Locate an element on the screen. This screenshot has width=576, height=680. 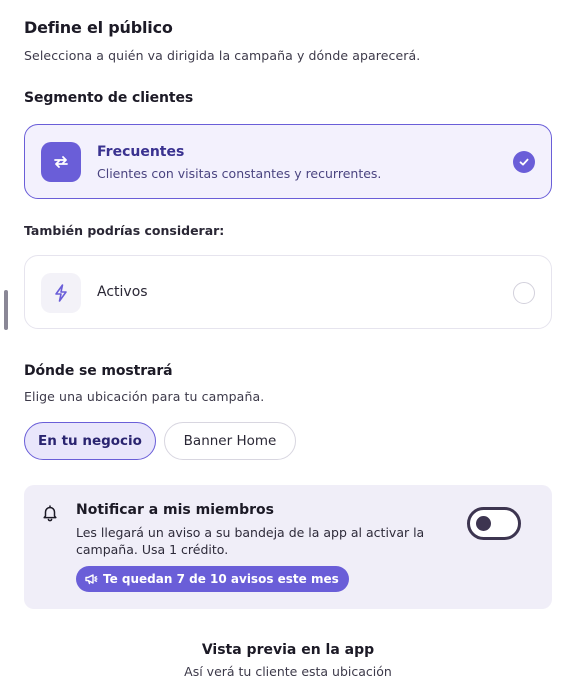
megaphone-icon is located at coordinates (91, 579).